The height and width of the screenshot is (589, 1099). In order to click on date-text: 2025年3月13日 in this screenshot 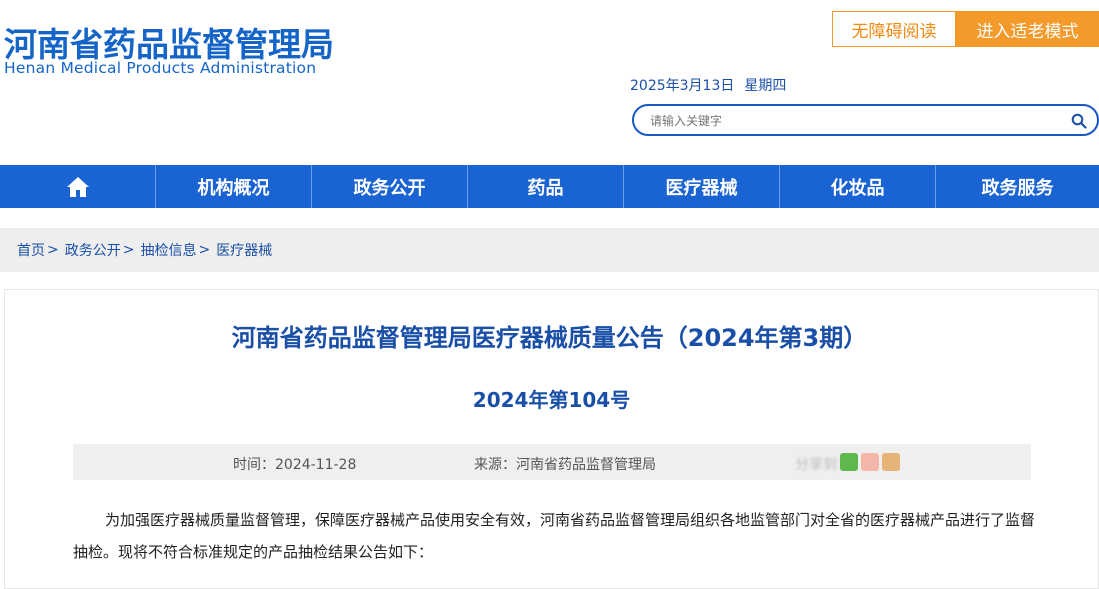, I will do `click(682, 86)`.